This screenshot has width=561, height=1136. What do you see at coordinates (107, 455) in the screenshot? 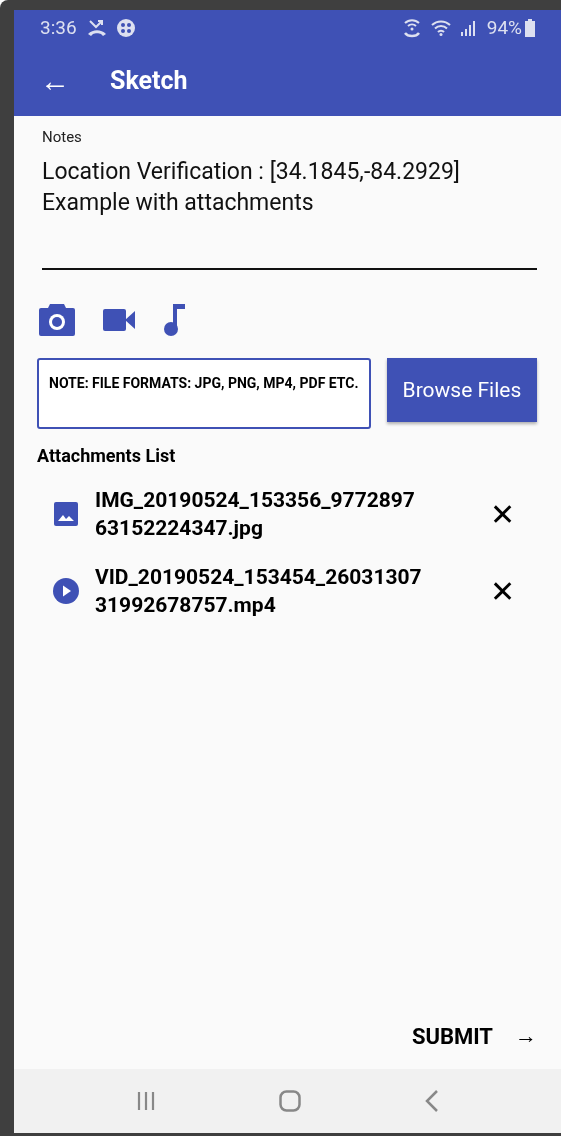
I see `attachments-heading: Attachments List` at bounding box center [107, 455].